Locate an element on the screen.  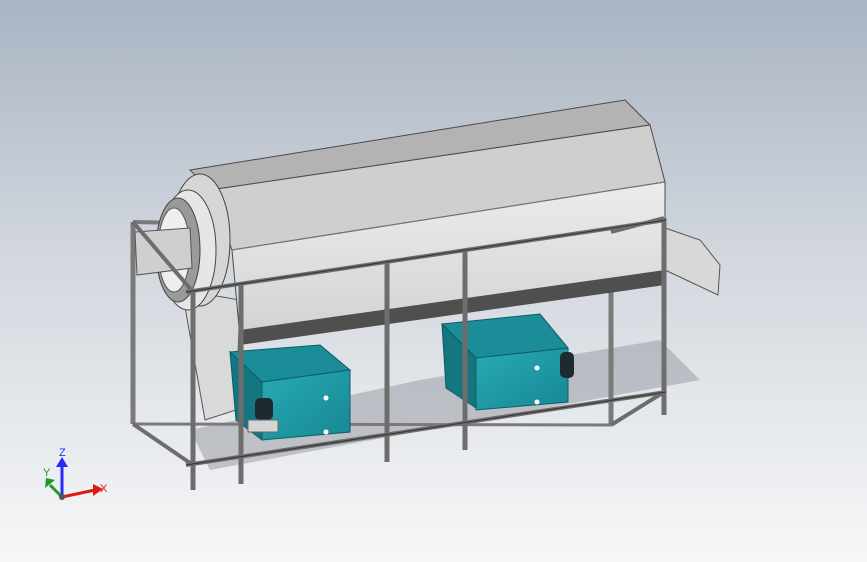
pump-right is located at coordinates (567, 365).